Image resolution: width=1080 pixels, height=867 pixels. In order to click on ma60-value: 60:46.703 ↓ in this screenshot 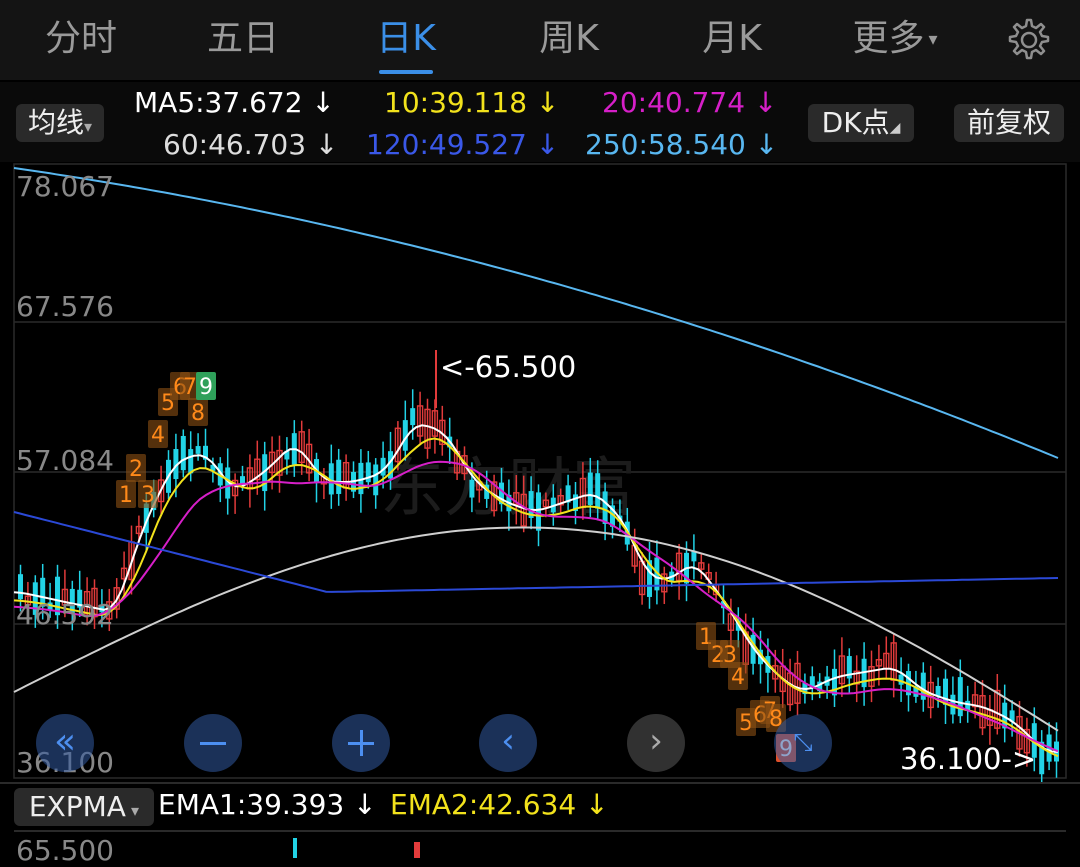, I will do `click(251, 144)`.